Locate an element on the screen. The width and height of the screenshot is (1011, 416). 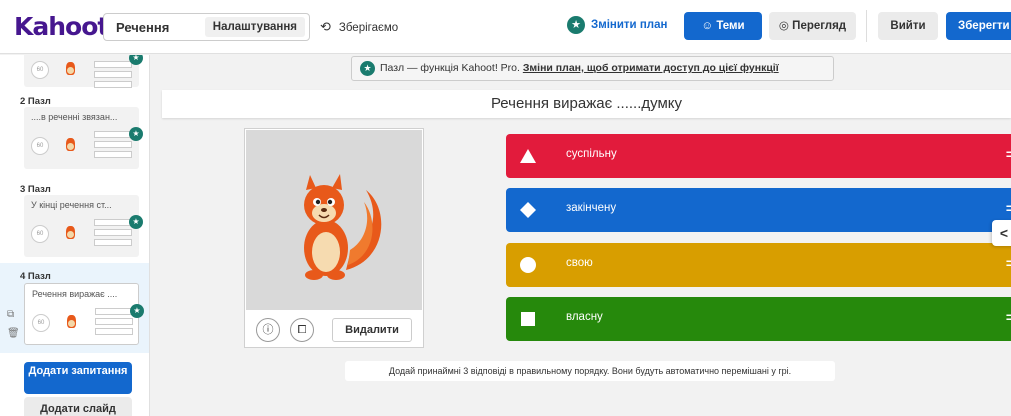
eye-icon: ◎ is located at coordinates (783, 26).